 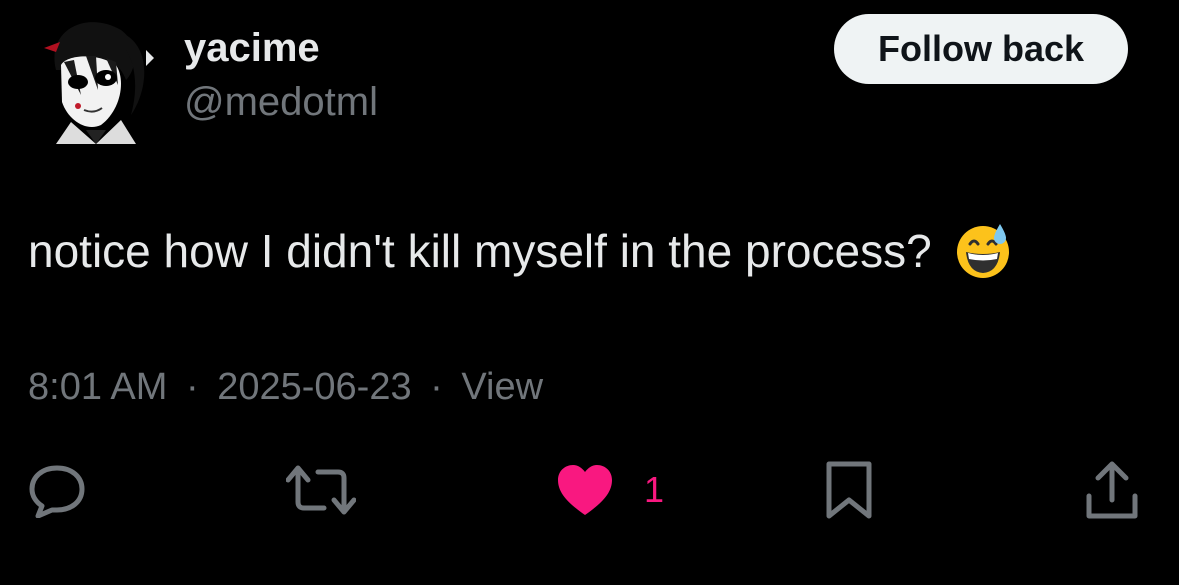 I want to click on view-link: View, so click(x=502, y=387).